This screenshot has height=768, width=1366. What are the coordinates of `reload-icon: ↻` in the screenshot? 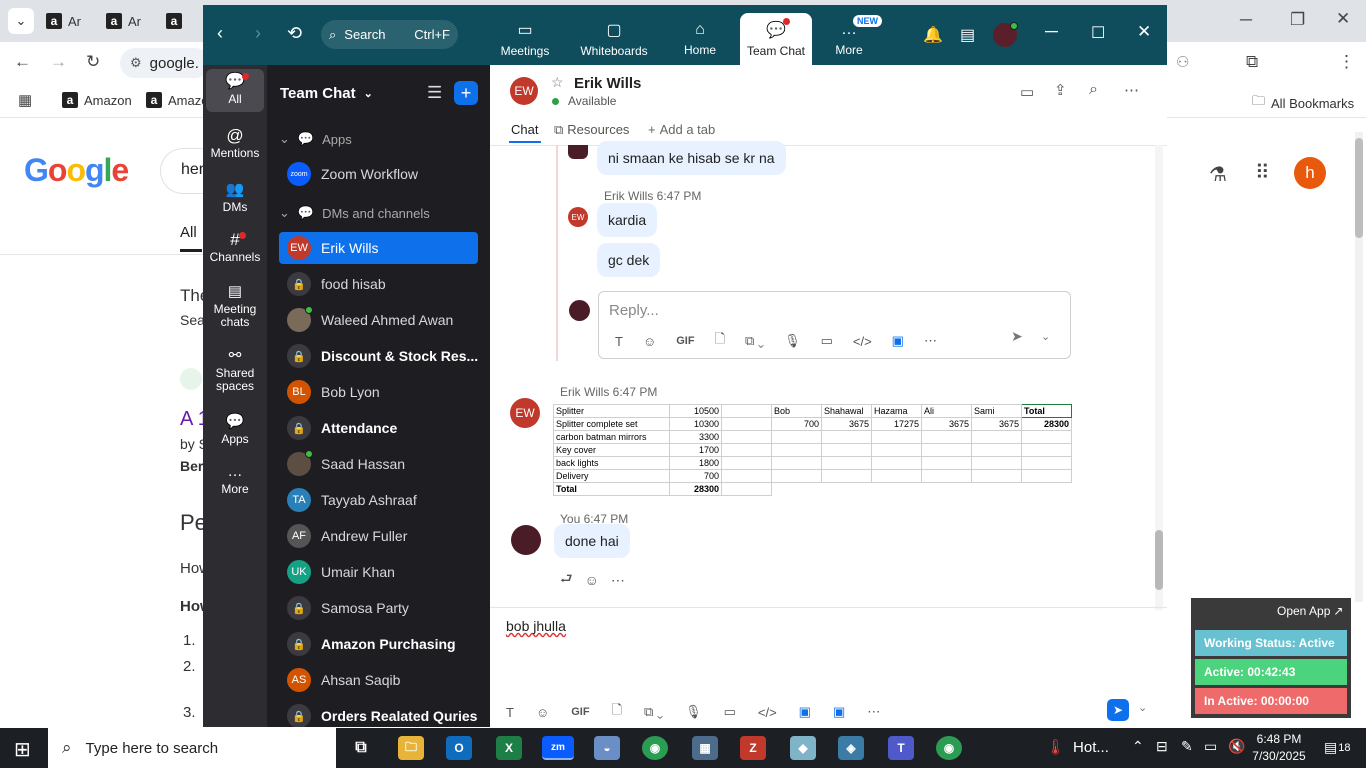 It's located at (93, 62).